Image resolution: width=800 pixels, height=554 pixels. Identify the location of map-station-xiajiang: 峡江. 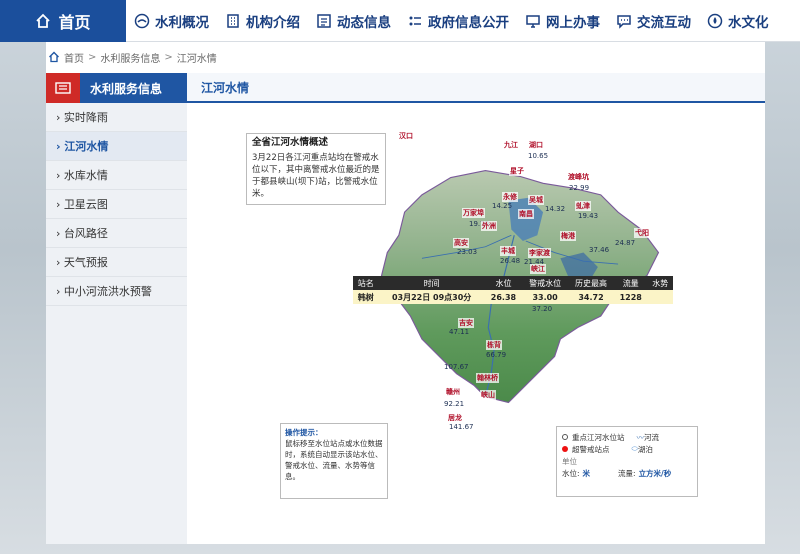
(538, 269).